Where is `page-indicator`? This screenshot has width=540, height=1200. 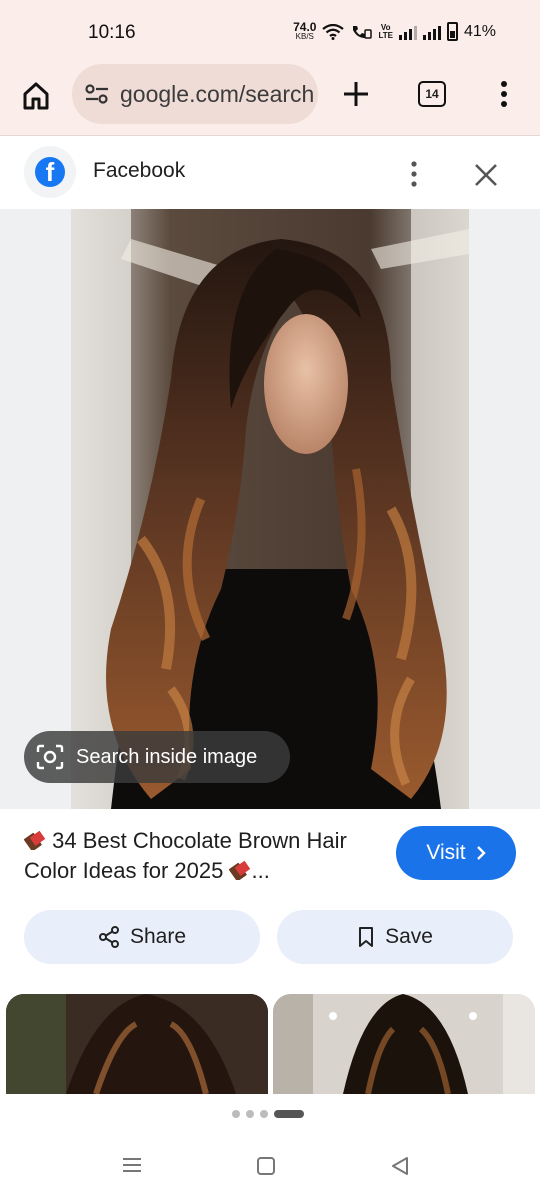
page-indicator is located at coordinates (268, 1114).